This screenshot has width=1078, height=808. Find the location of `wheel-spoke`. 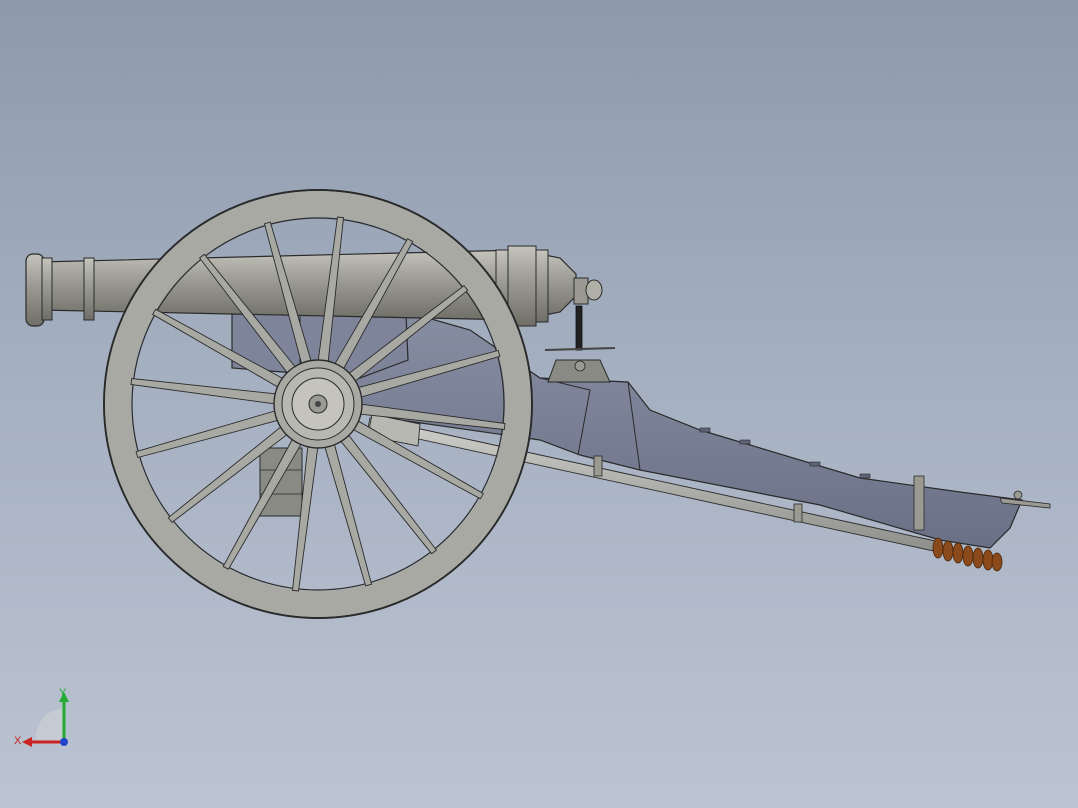

wheel-spoke is located at coordinates (205, 391).